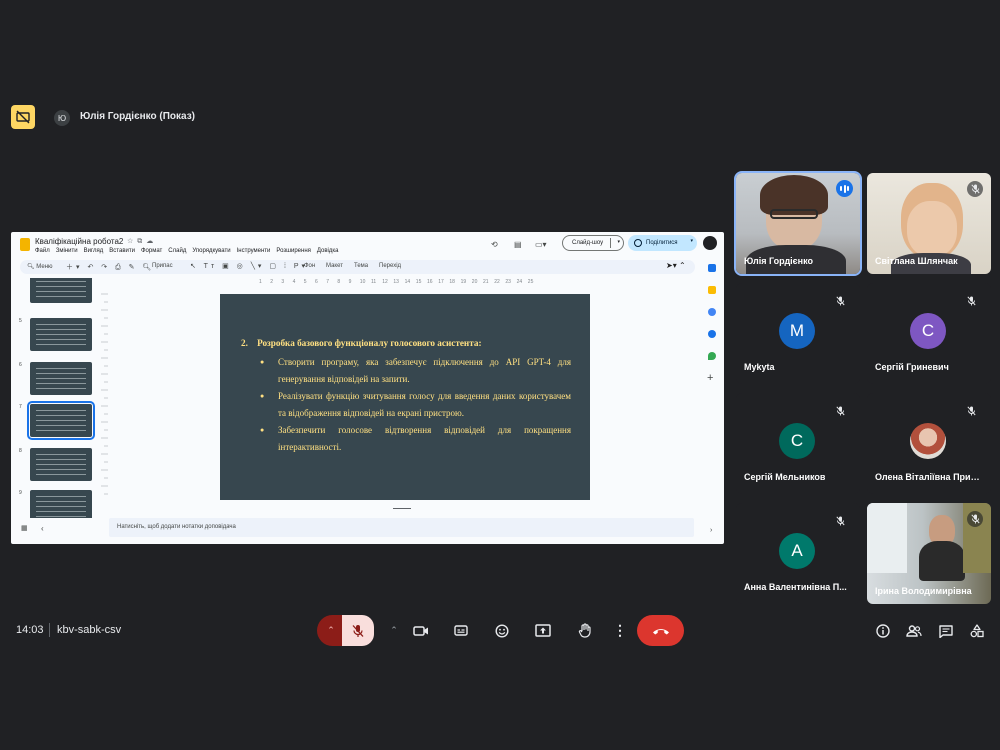  What do you see at coordinates (798, 223) in the screenshot?
I see `participant-tile: Юлія Гордієнко` at bounding box center [798, 223].